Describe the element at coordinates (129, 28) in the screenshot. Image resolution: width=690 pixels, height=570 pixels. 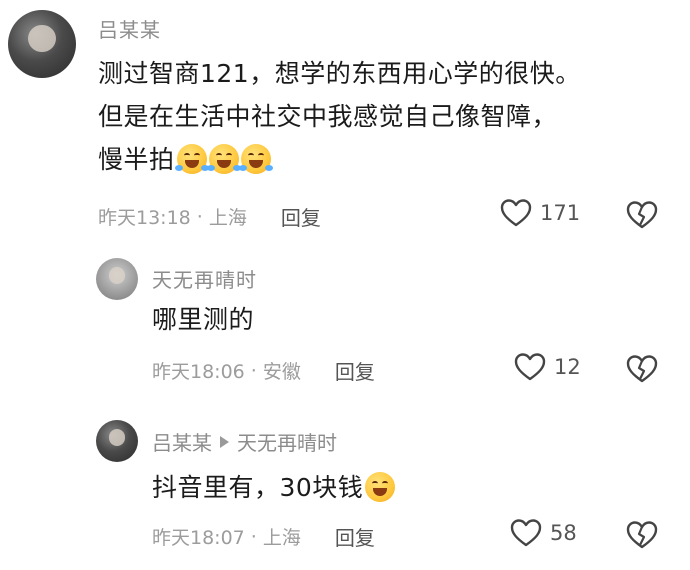
I see `comment-username: 吕某某` at that location.